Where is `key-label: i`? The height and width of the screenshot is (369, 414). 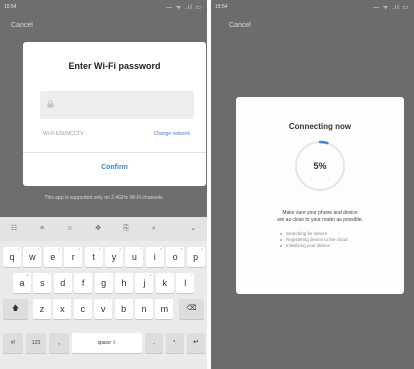
key-label: i is located at coordinates (154, 257).